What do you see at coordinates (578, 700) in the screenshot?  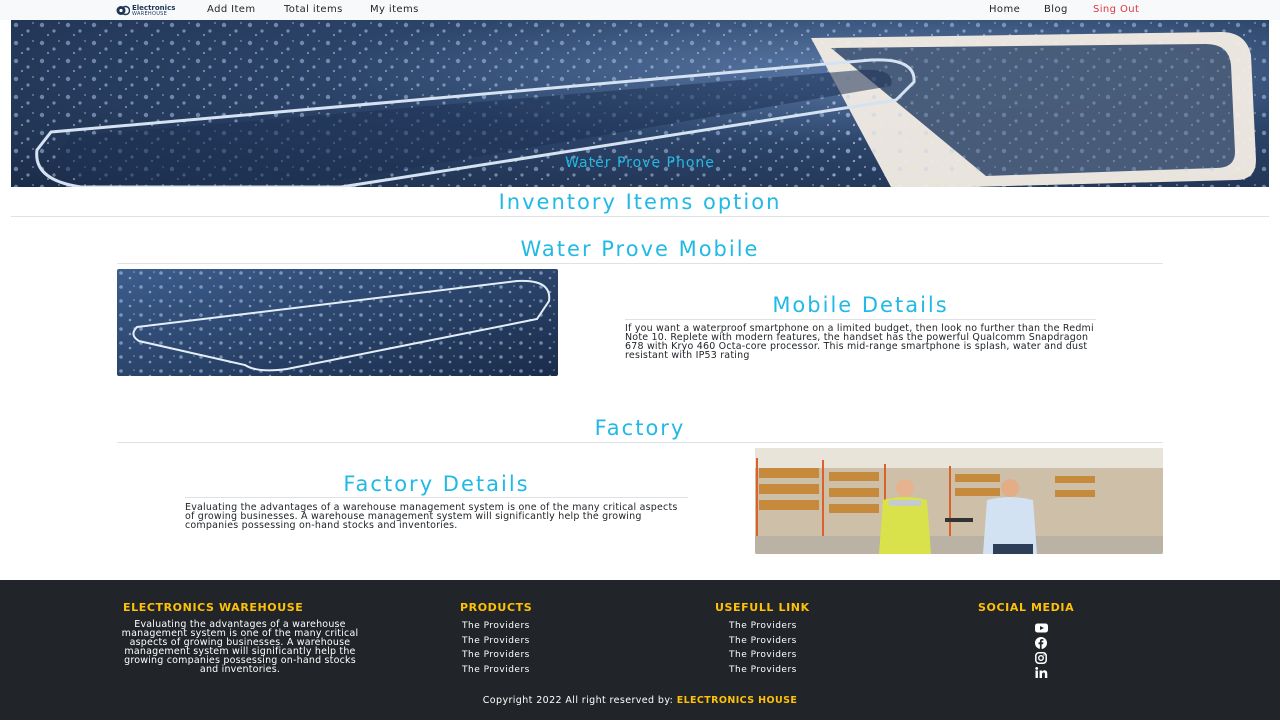 I see `copyright-text: Copyright 2022 All right reserved by:` at bounding box center [578, 700].